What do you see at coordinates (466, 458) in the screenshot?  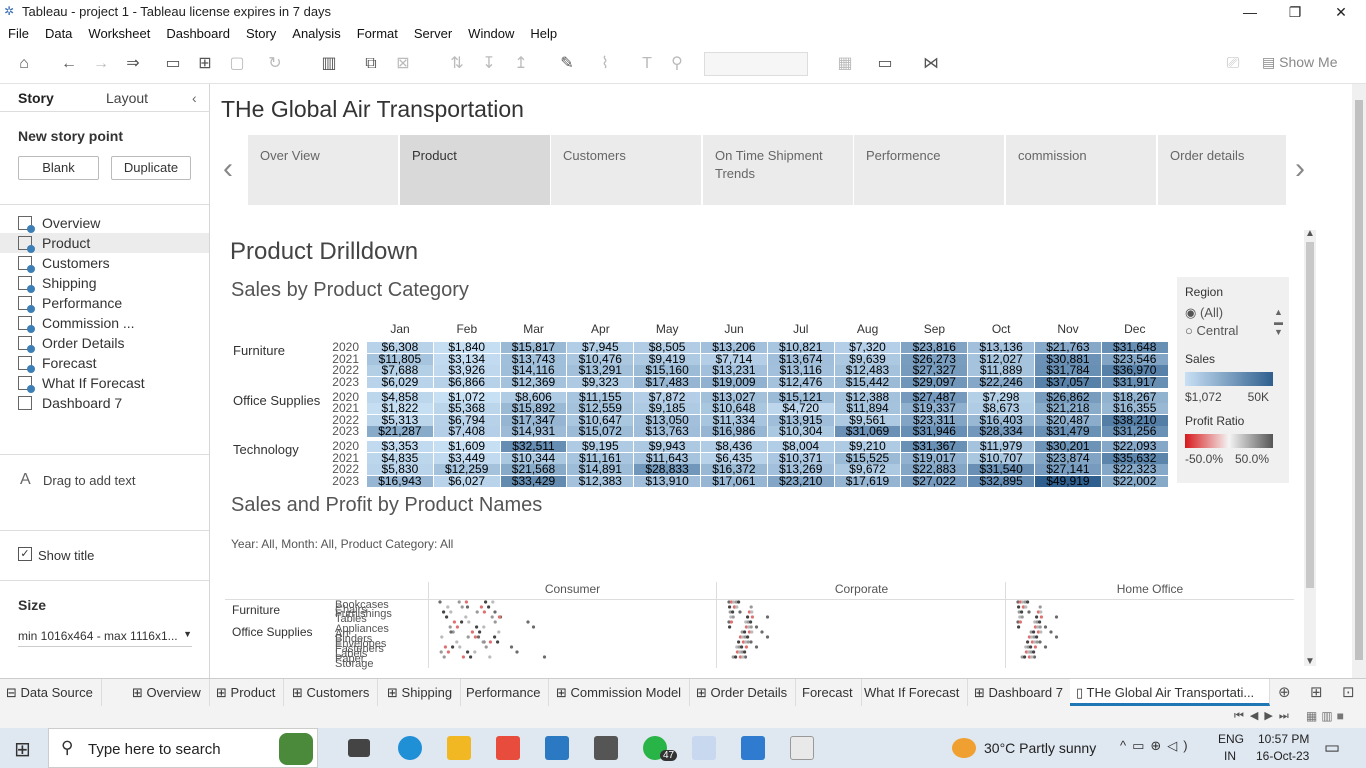 I see `heatmap-cell: $3,449` at bounding box center [466, 458].